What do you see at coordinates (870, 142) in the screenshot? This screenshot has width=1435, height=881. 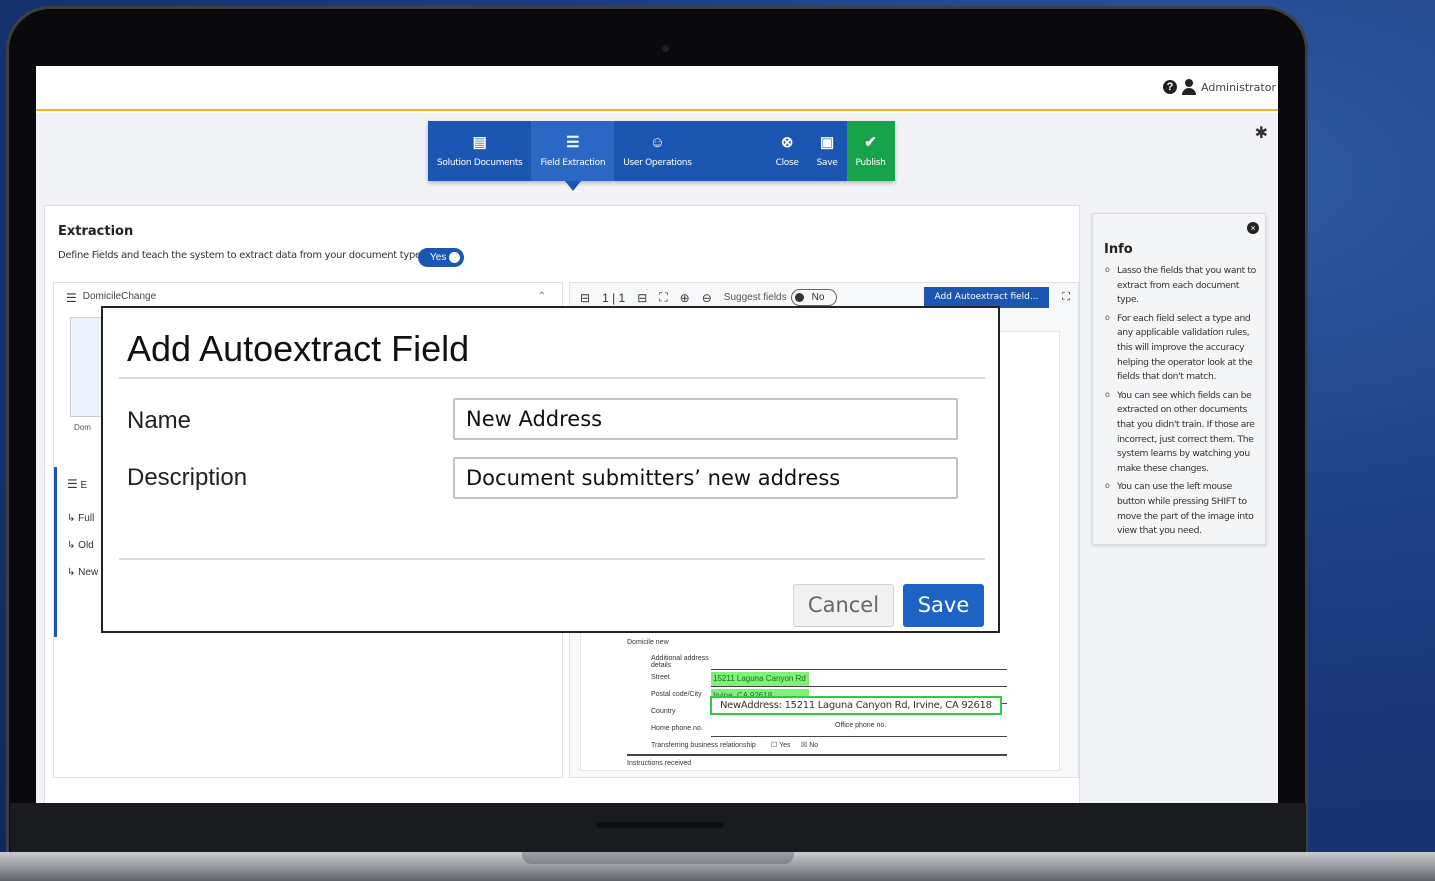 I see `check-badge-icon: ✔` at bounding box center [870, 142].